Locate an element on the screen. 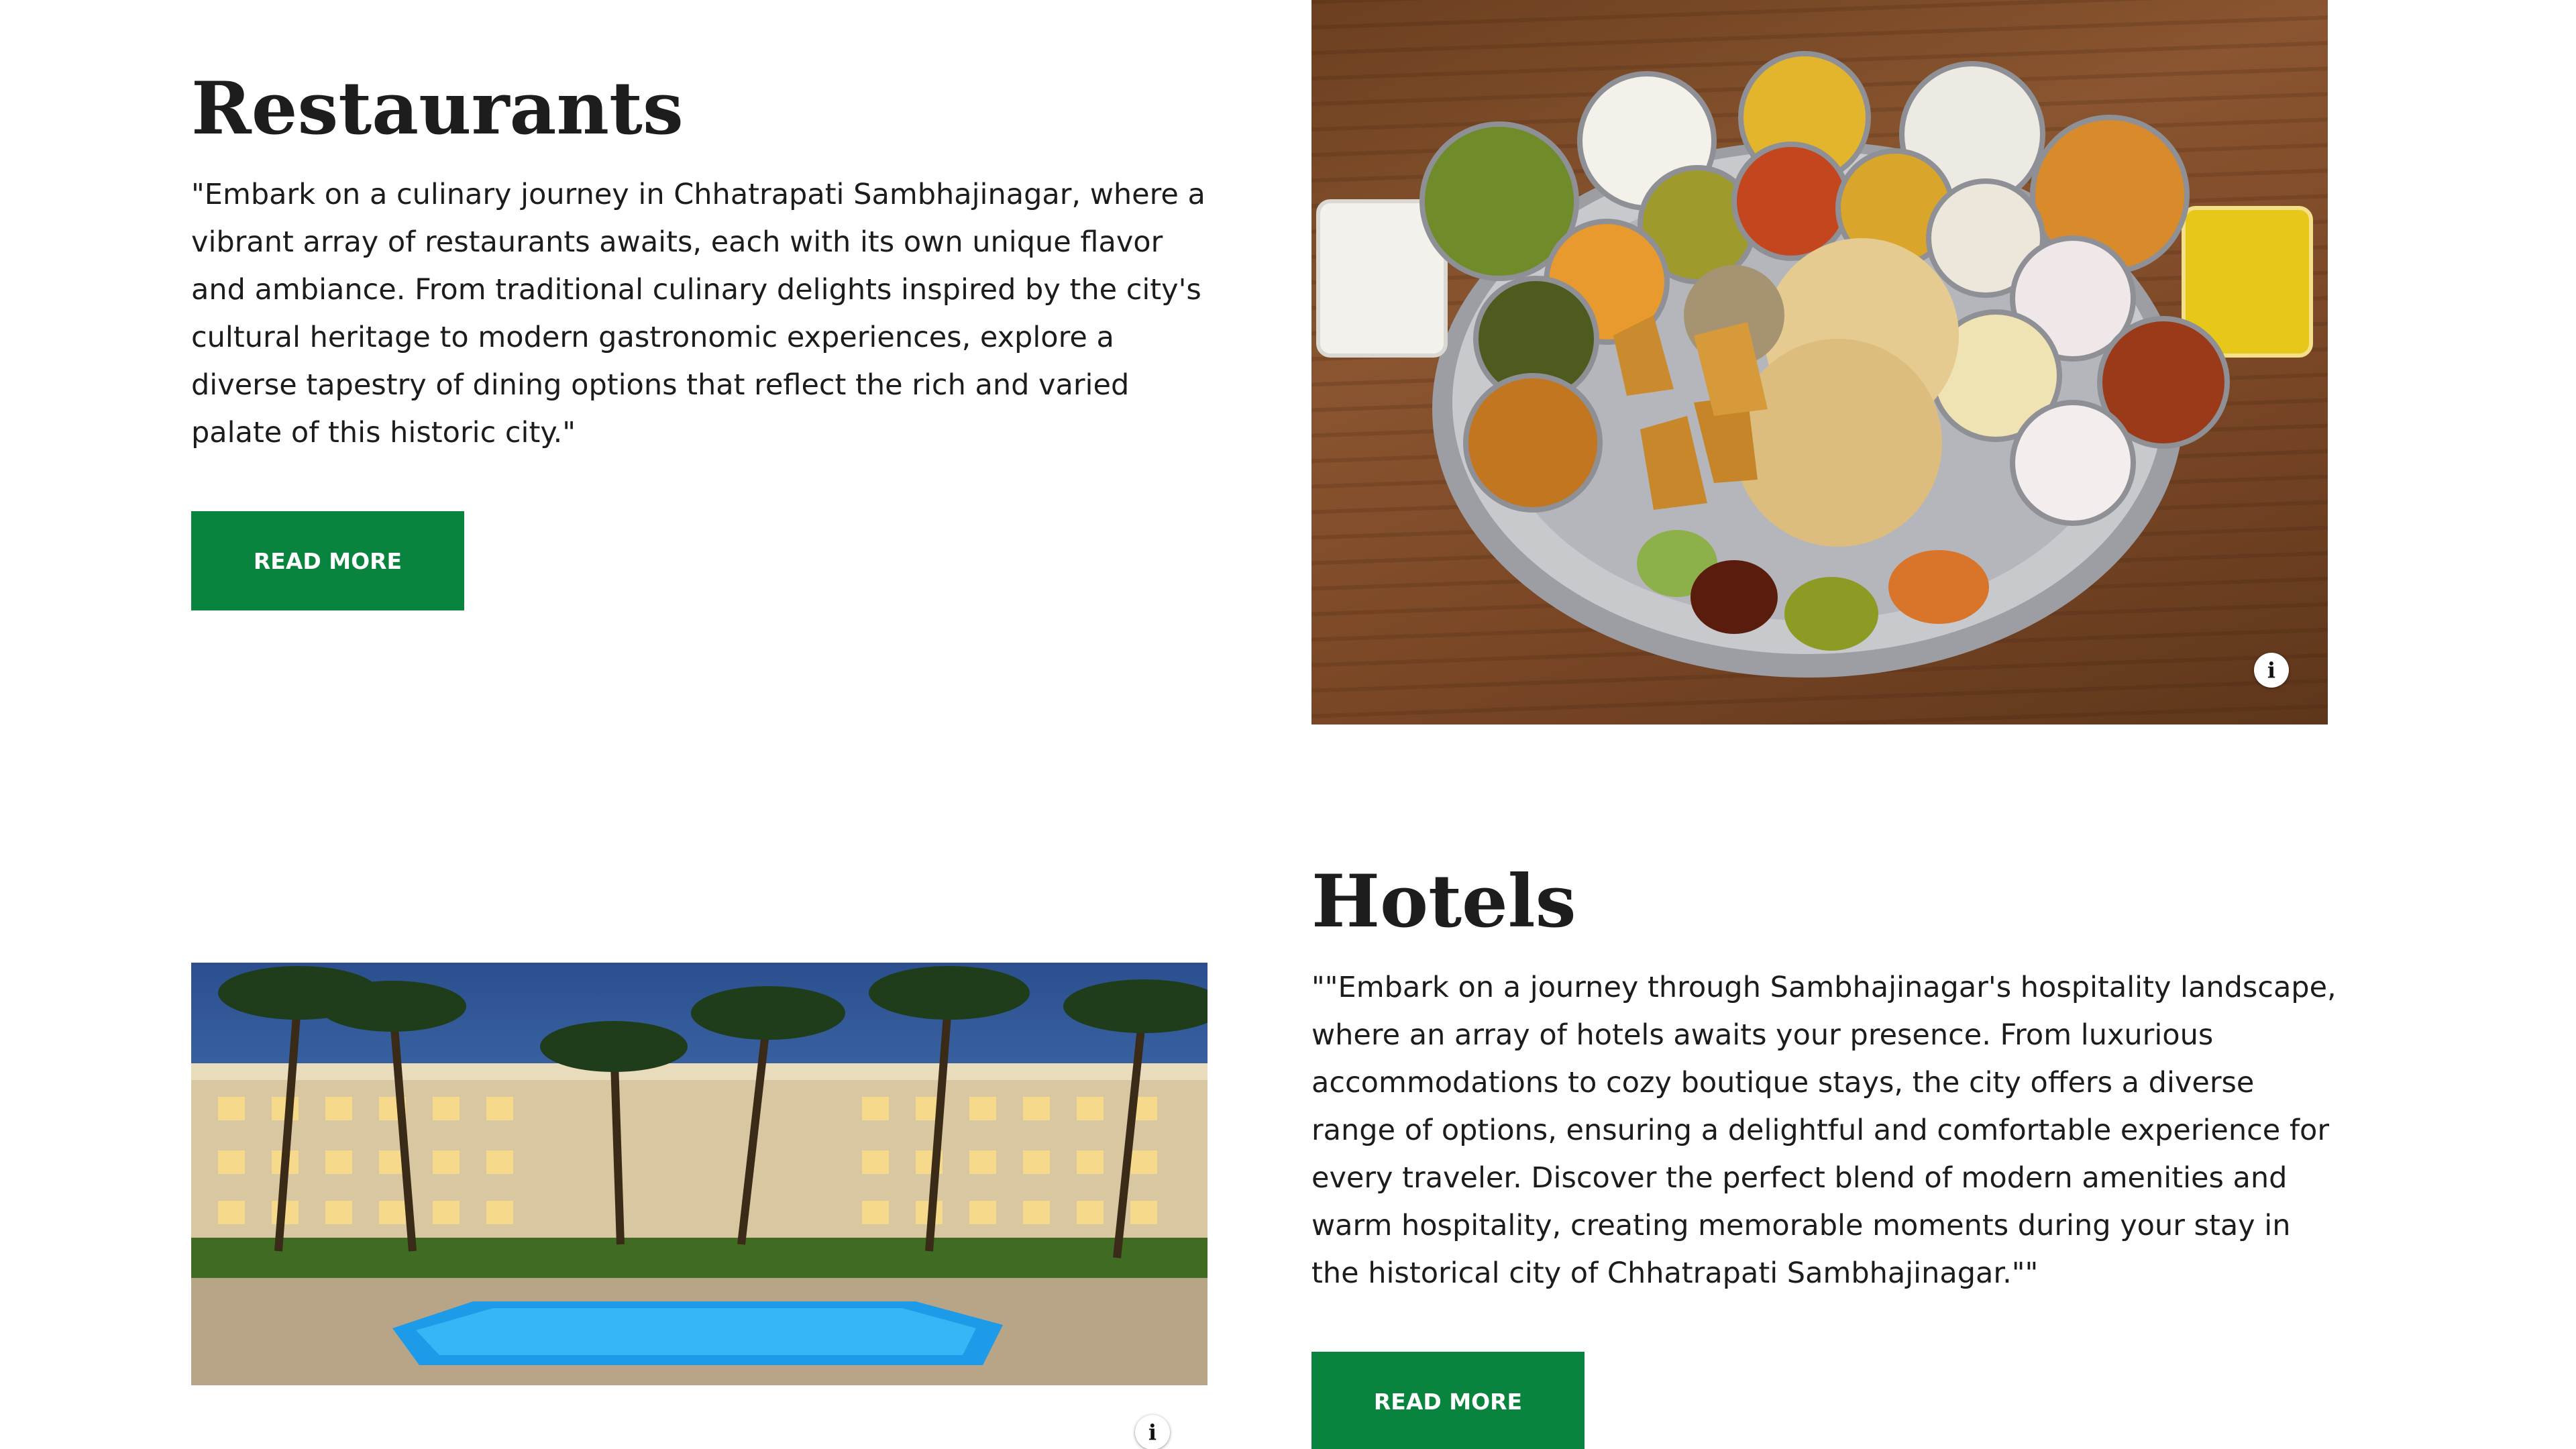 This screenshot has height=1449, width=2576. hotels-image-info-icon: i is located at coordinates (1152, 1432).